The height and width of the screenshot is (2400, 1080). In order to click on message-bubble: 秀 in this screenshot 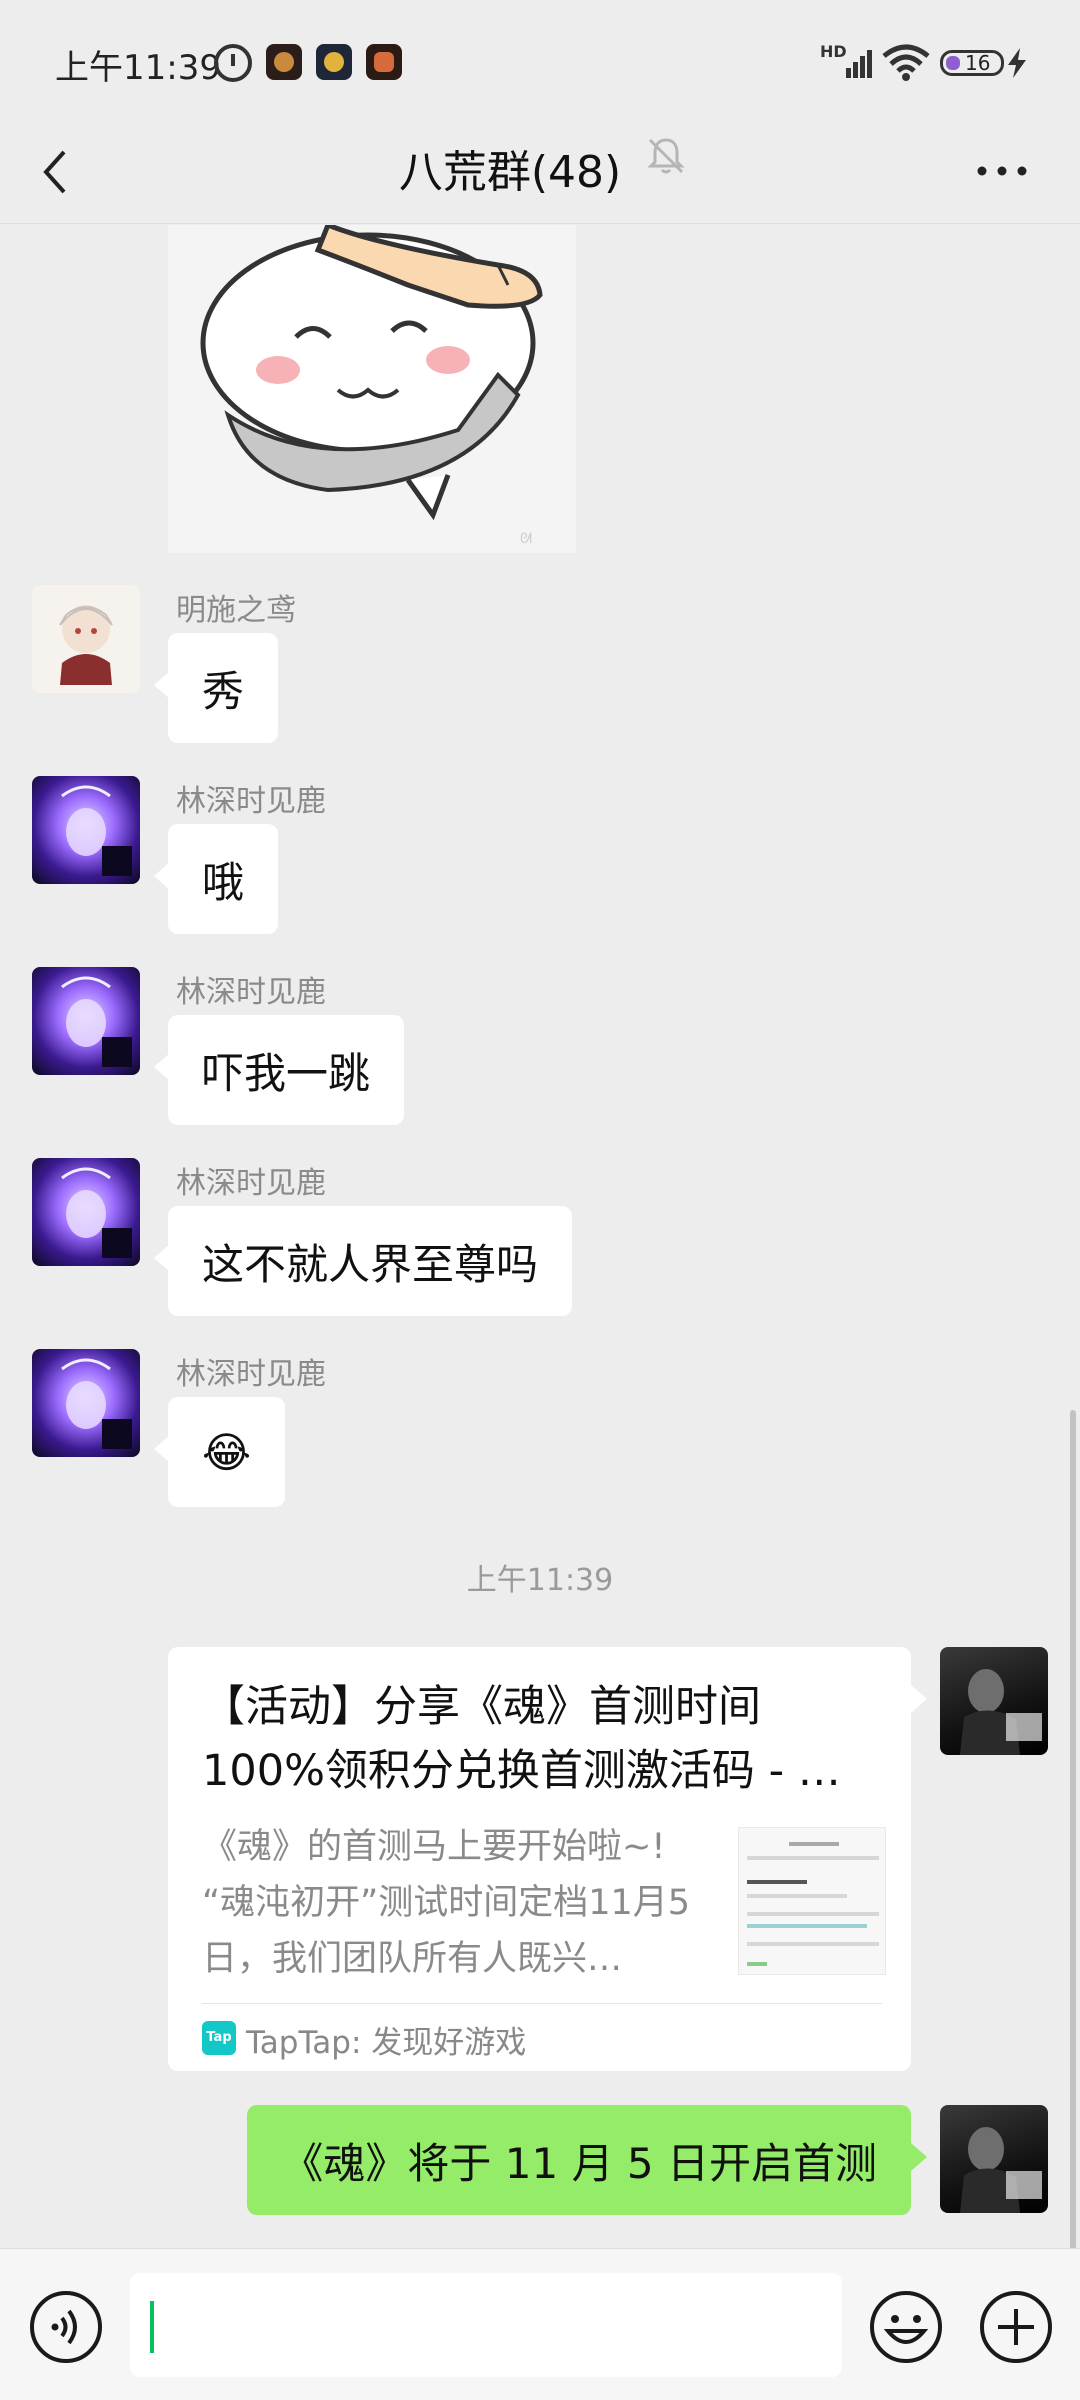, I will do `click(216, 688)`.